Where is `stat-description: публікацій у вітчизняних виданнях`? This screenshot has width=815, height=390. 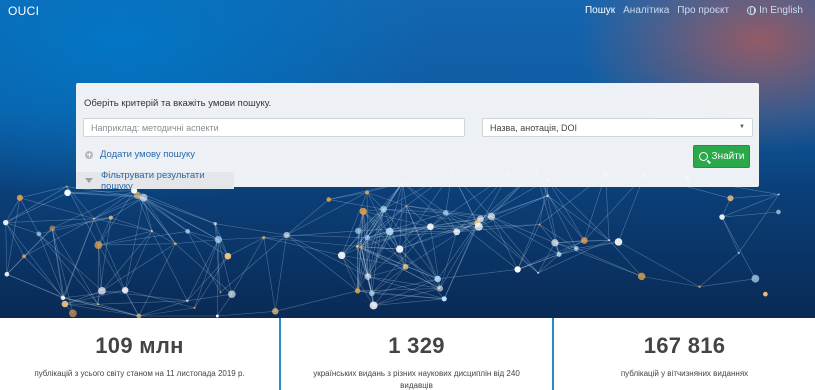
stat-description: публікацій у вітчизняних виданнях is located at coordinates (684, 373).